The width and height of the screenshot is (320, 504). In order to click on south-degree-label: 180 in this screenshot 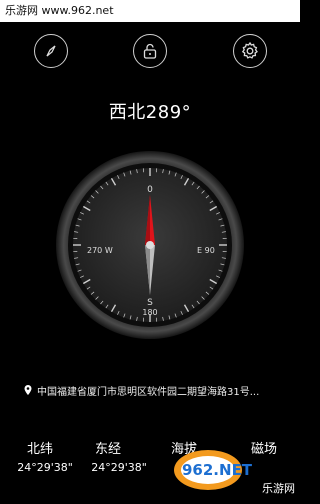, I will do `click(149, 312)`.